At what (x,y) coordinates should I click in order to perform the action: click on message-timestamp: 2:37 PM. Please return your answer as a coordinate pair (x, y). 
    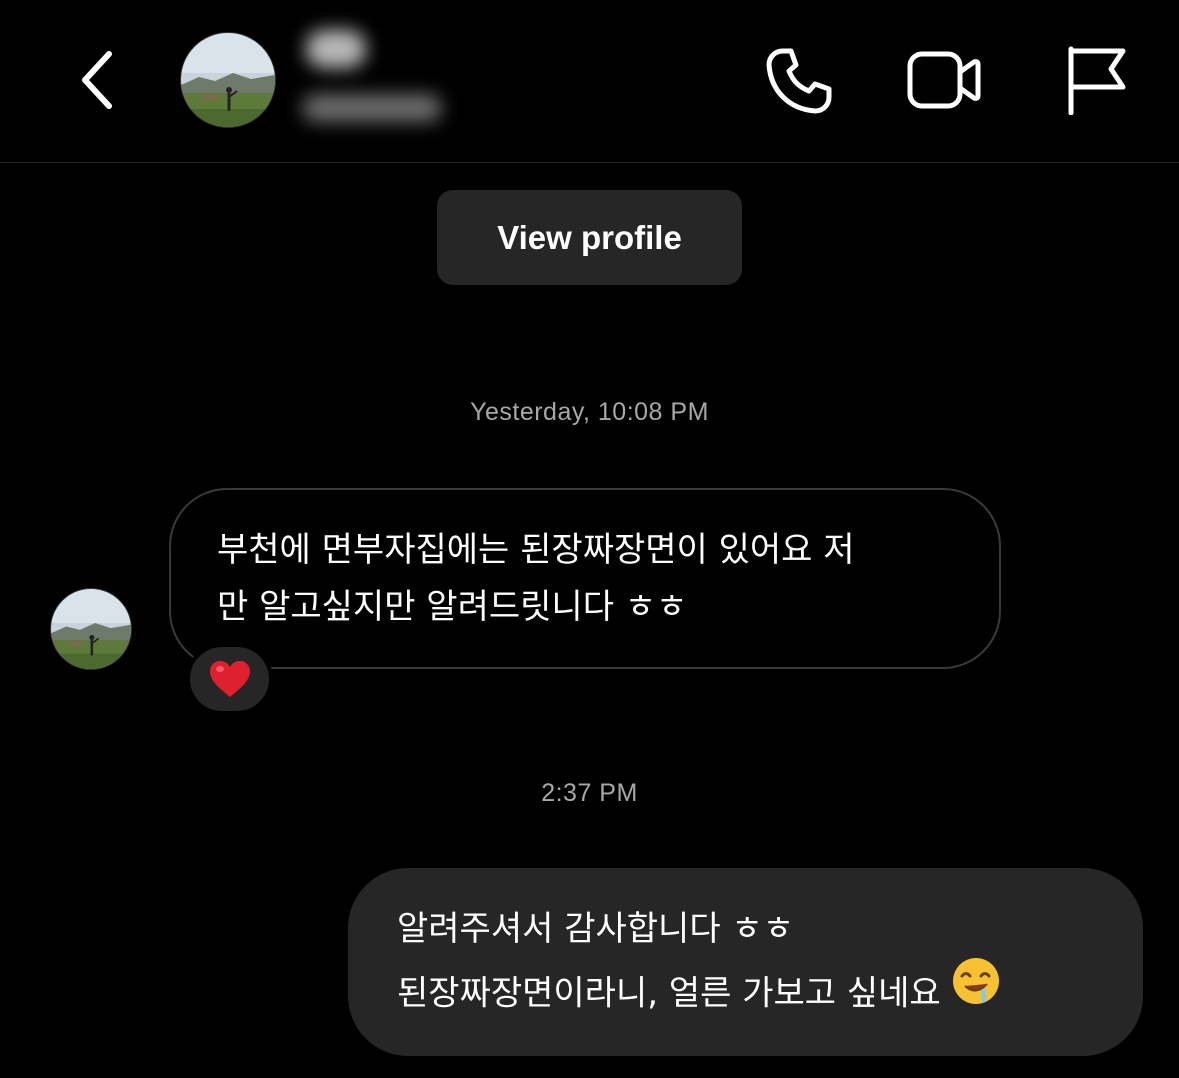
    Looking at the image, I should click on (589, 793).